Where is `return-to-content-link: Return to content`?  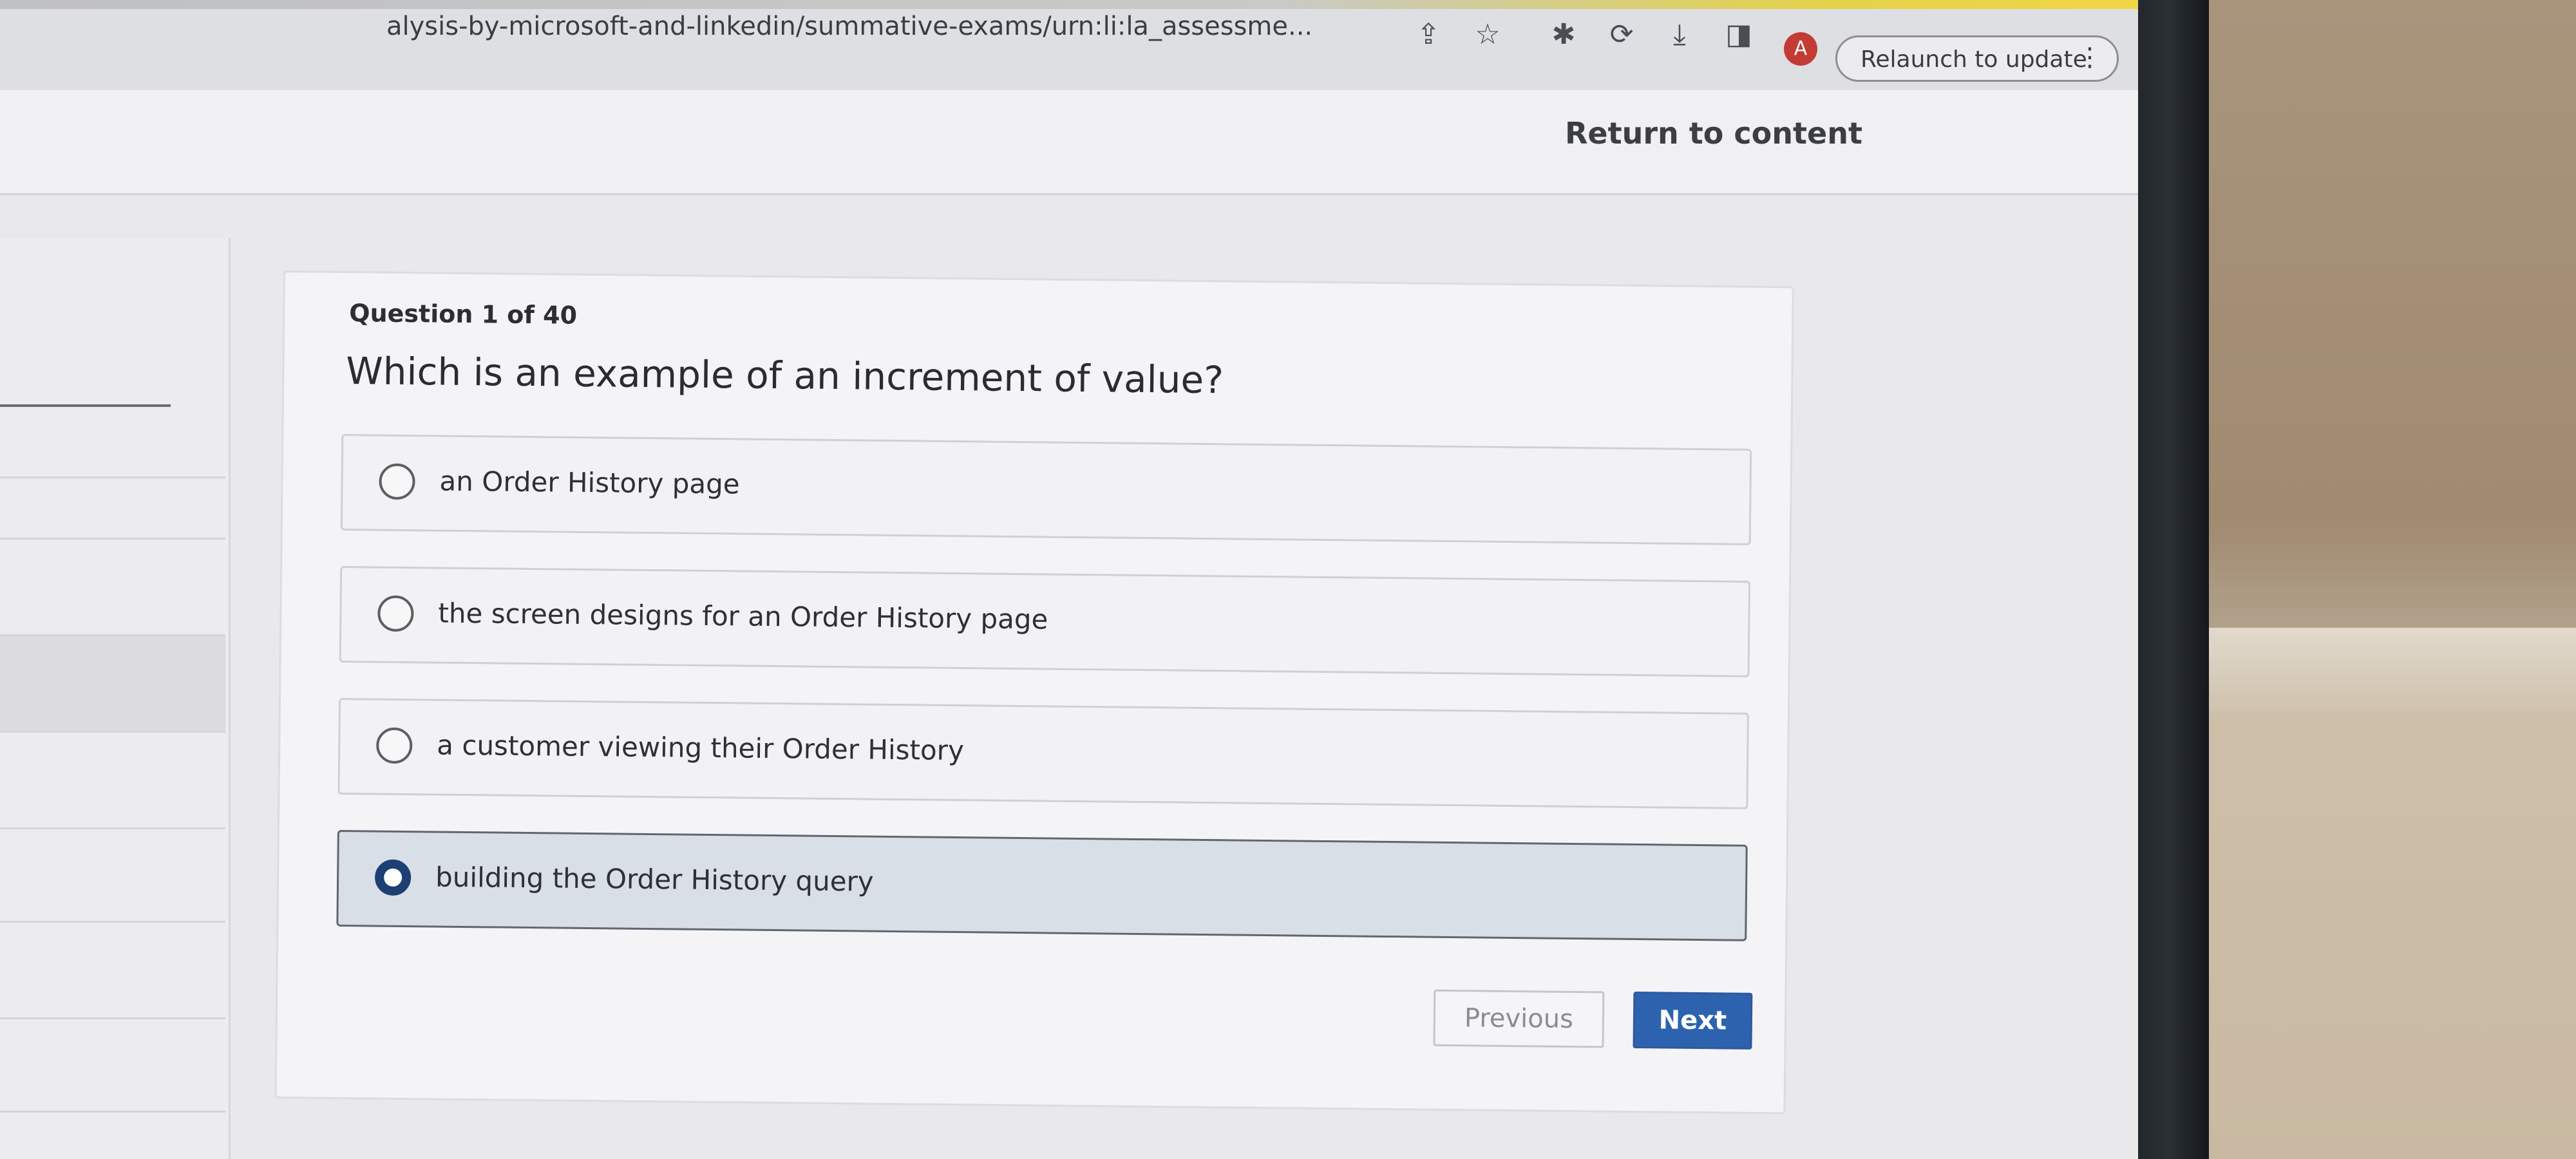 return-to-content-link: Return to content is located at coordinates (1713, 133).